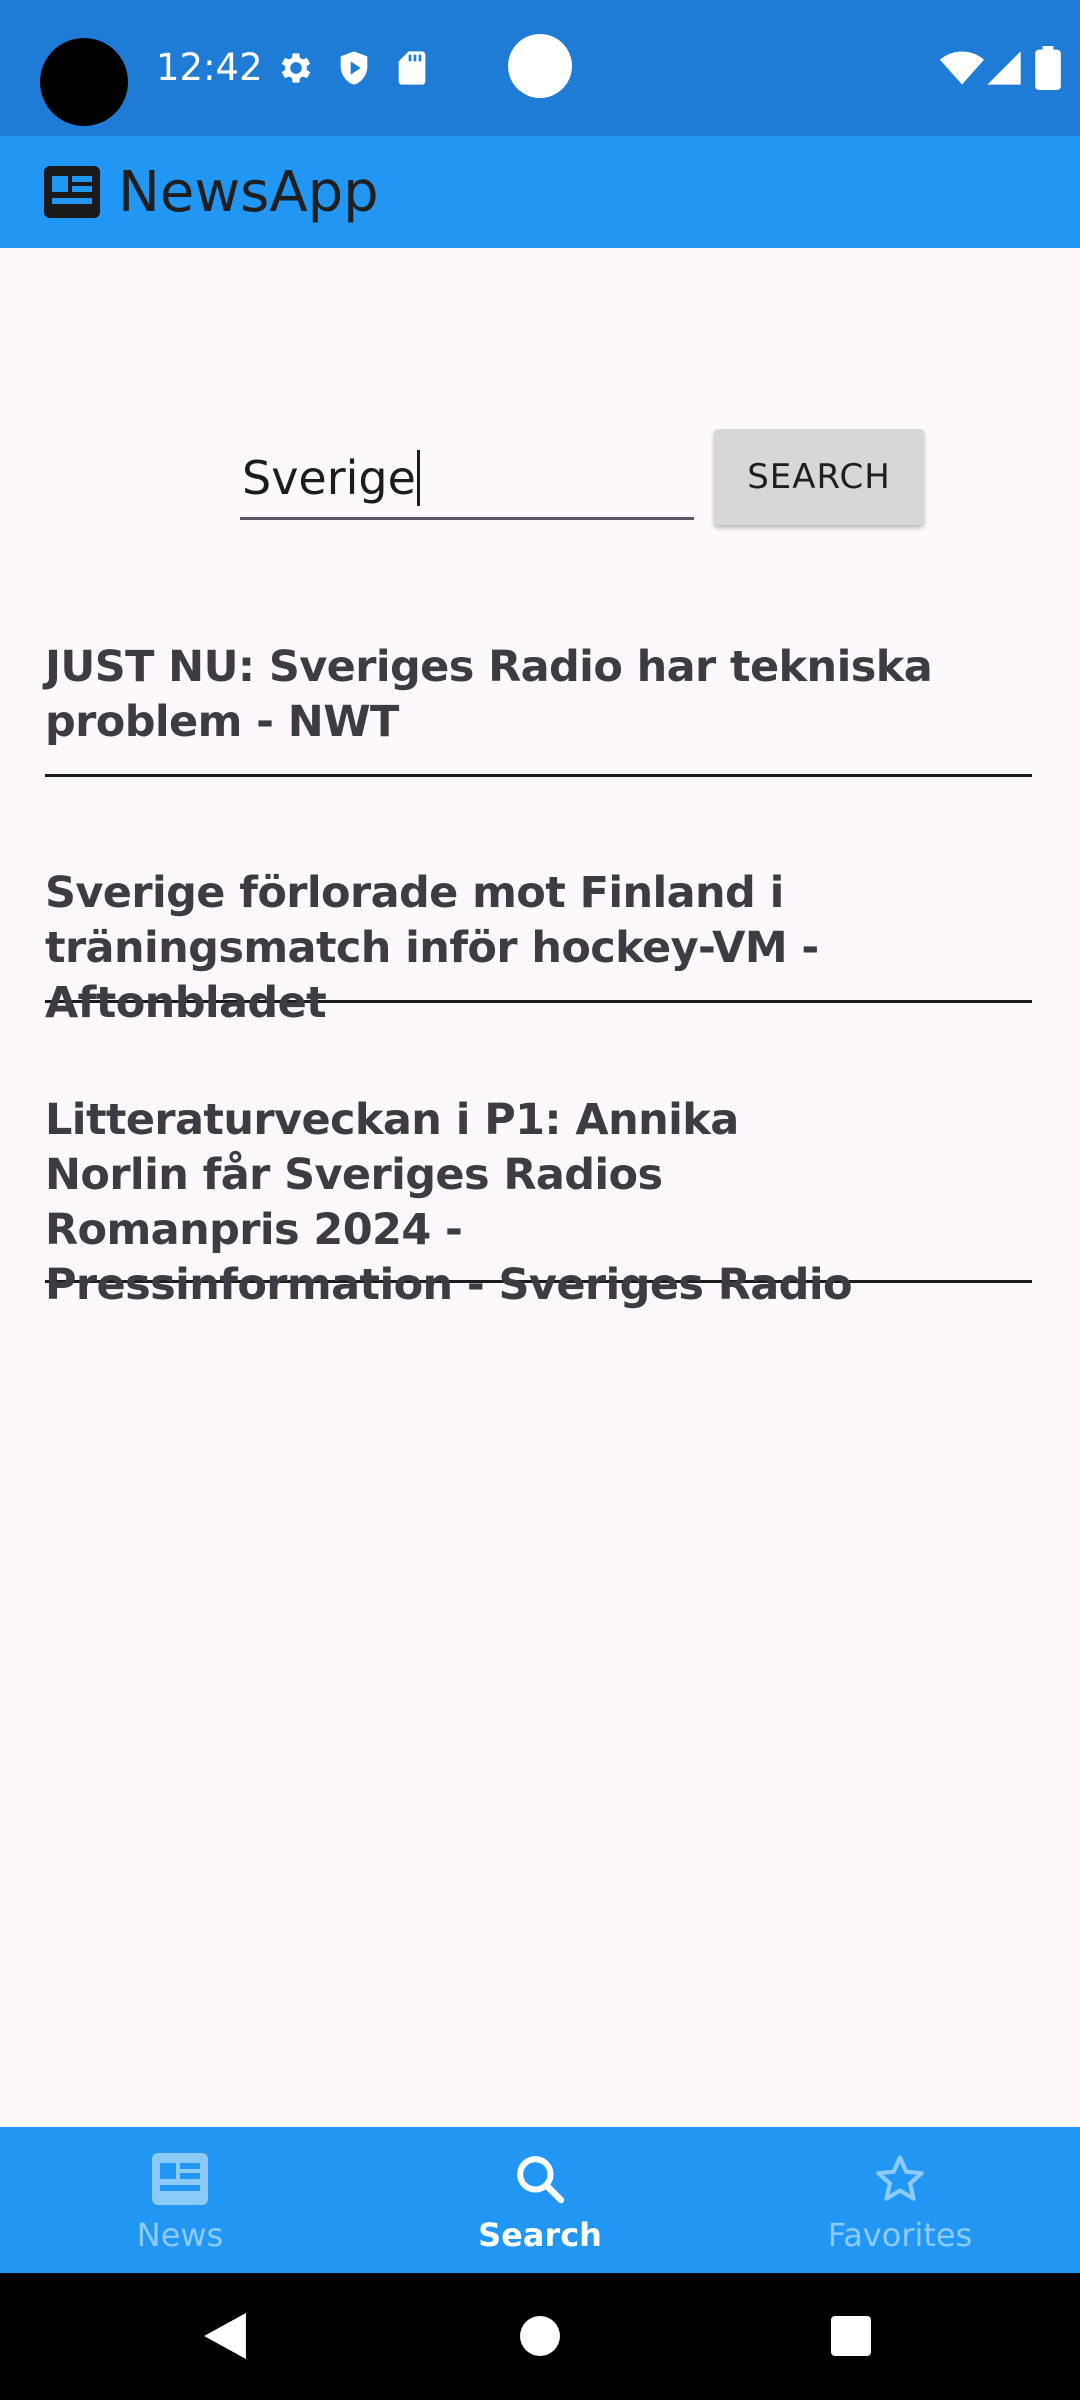 This screenshot has width=1080, height=2400. I want to click on shield-play-icon, so click(354, 68).